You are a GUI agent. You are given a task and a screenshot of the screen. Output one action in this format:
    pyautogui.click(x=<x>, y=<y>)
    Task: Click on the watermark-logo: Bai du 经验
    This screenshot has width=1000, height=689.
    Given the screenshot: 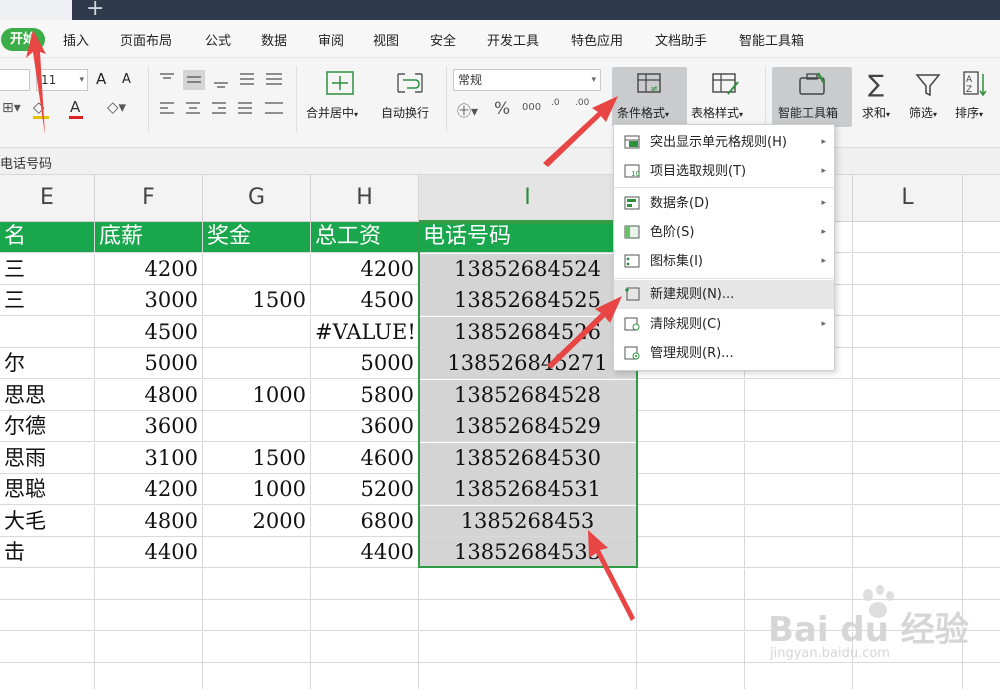 What is the action you would take?
    pyautogui.click(x=868, y=630)
    